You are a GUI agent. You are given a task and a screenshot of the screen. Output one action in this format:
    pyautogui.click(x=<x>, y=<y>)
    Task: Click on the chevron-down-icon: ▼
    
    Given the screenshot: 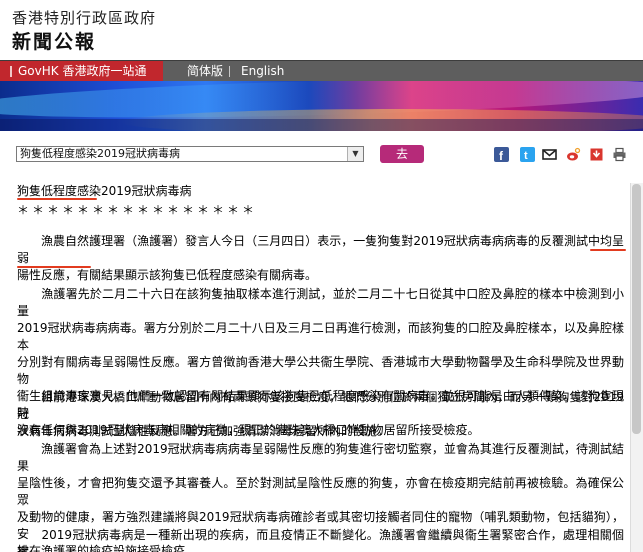 What is the action you would take?
    pyautogui.click(x=355, y=154)
    